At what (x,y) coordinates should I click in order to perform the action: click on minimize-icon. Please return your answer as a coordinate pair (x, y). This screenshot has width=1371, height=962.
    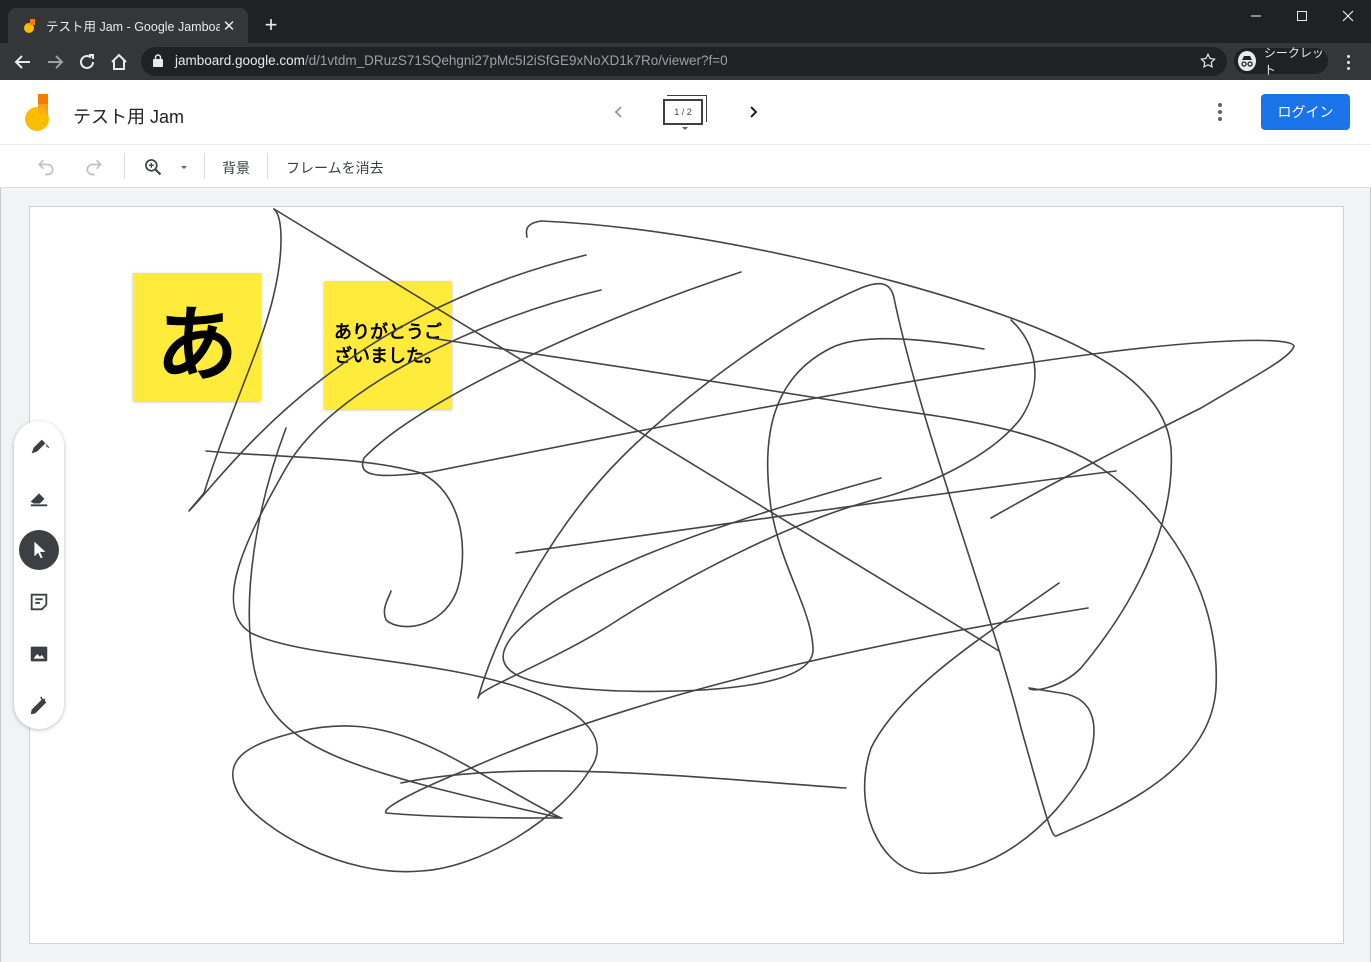
    Looking at the image, I should click on (1256, 16).